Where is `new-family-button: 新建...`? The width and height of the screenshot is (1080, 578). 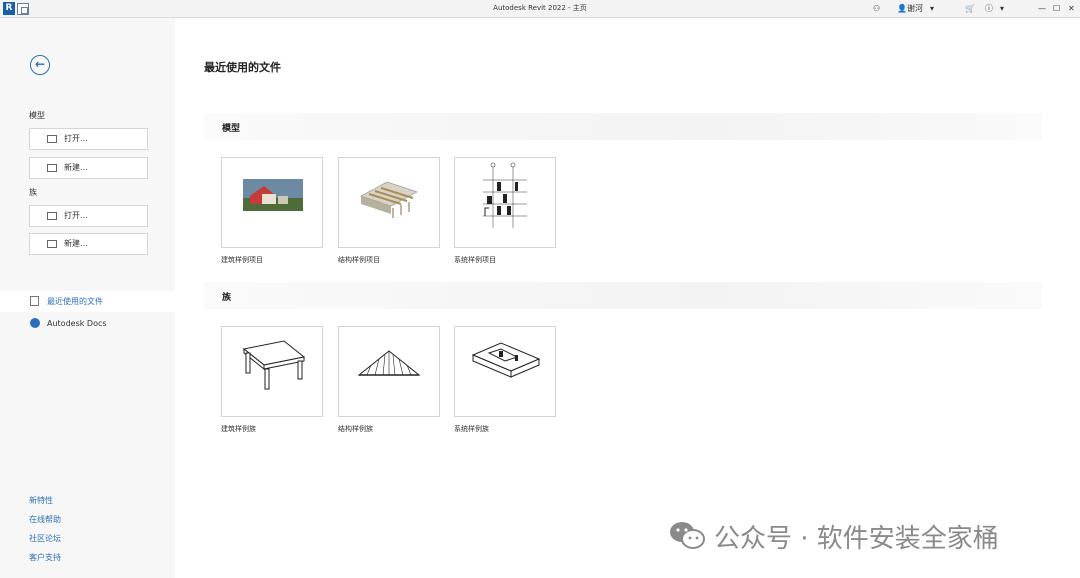 new-family-button: 新建... is located at coordinates (88, 244).